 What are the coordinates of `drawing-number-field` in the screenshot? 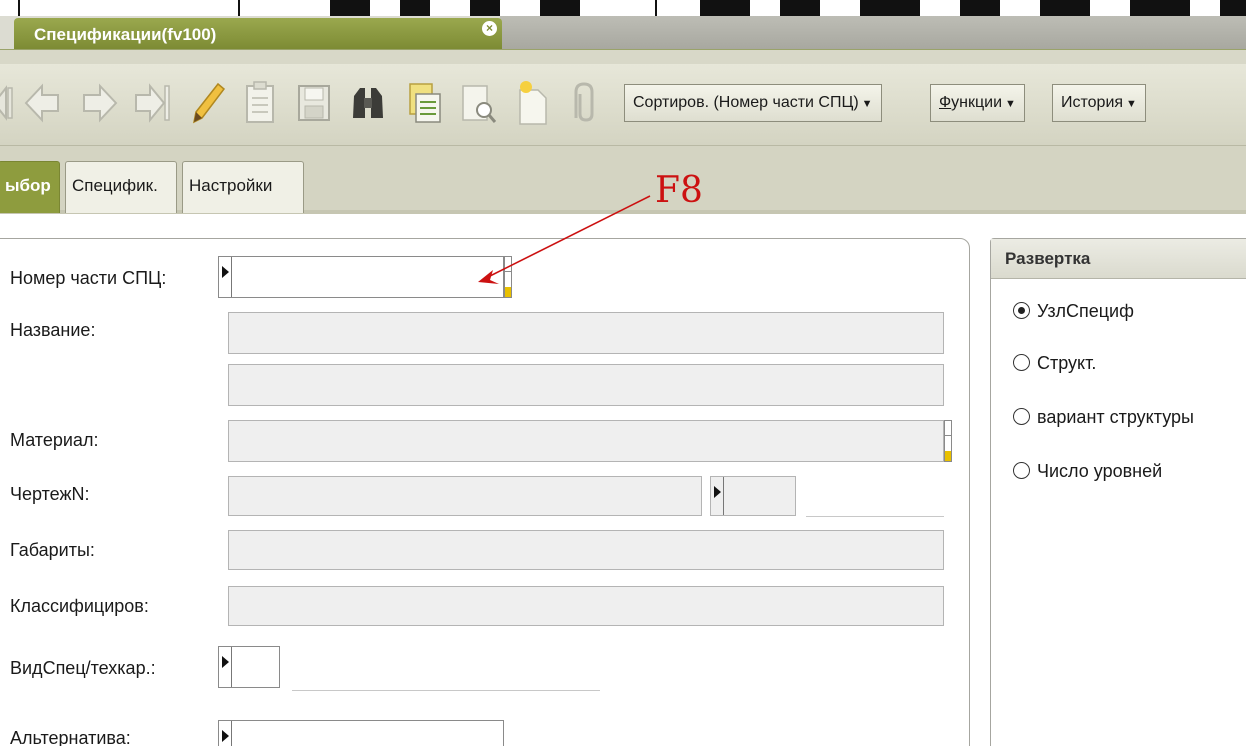 It's located at (465, 496).